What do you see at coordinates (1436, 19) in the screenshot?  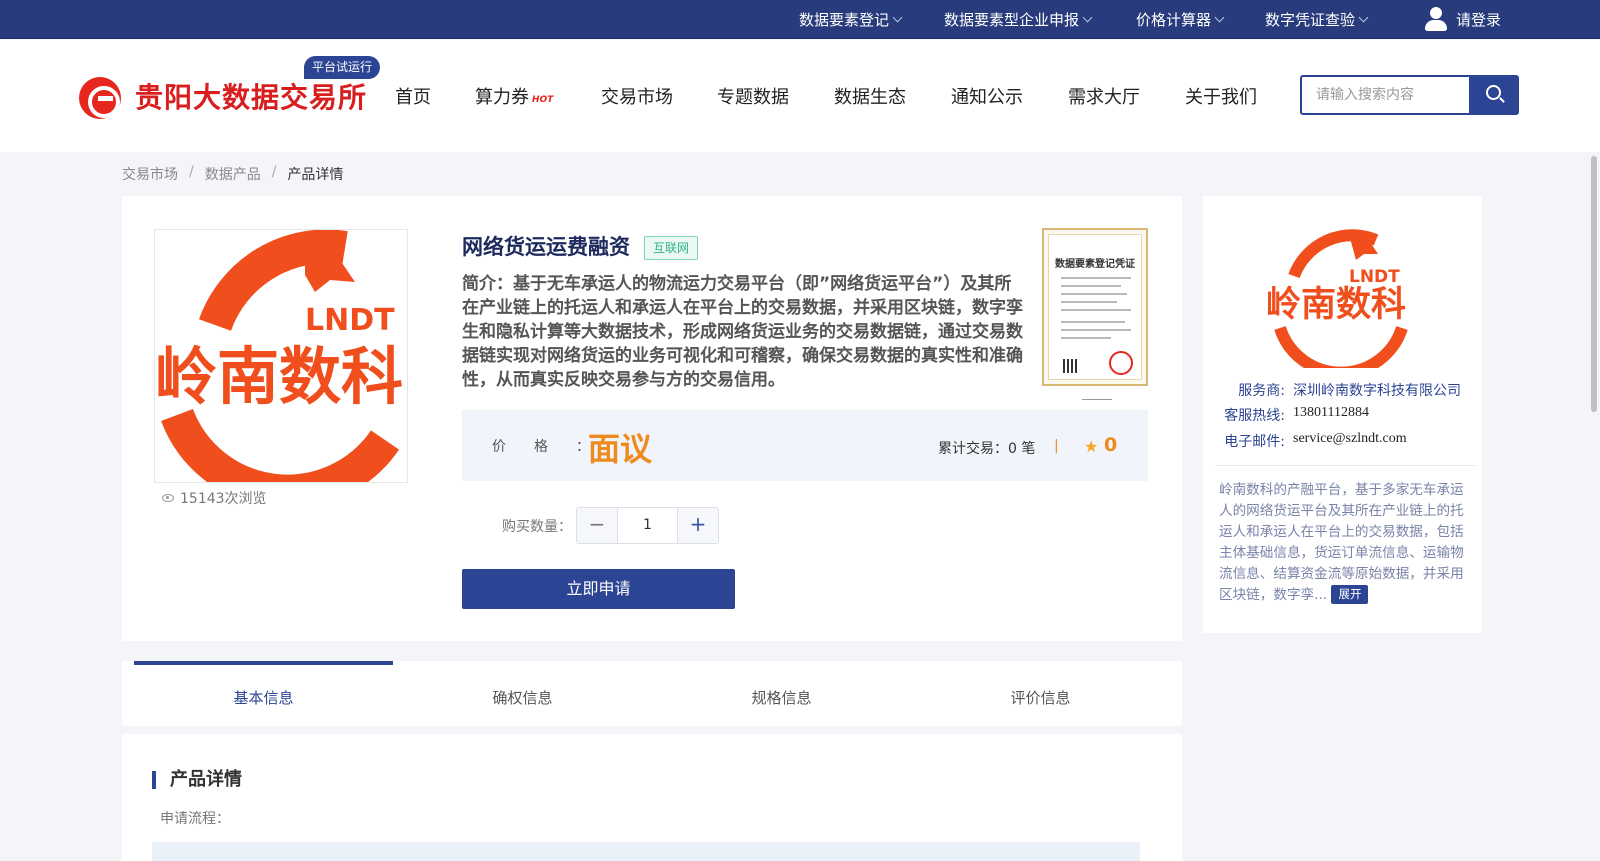 I see `user-icon` at bounding box center [1436, 19].